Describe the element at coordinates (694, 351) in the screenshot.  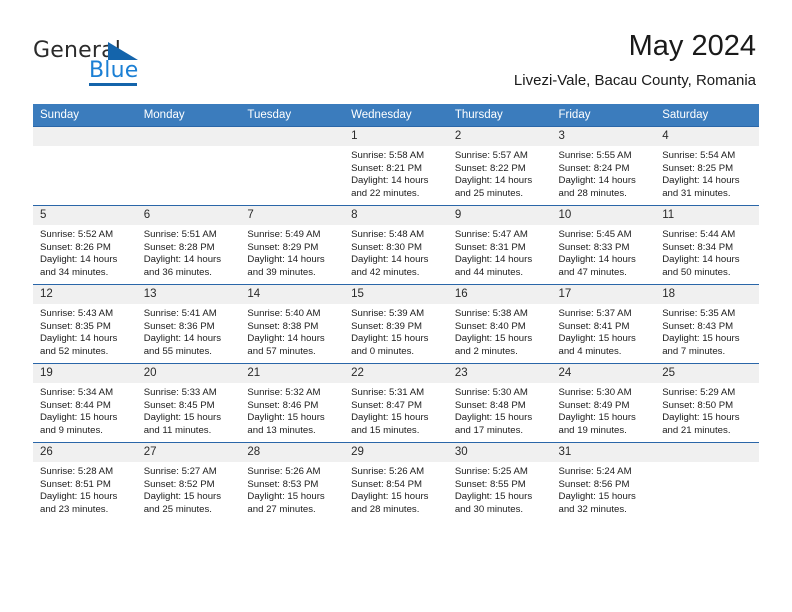
I see `daylight-minutes: and 7 minutes.` at that location.